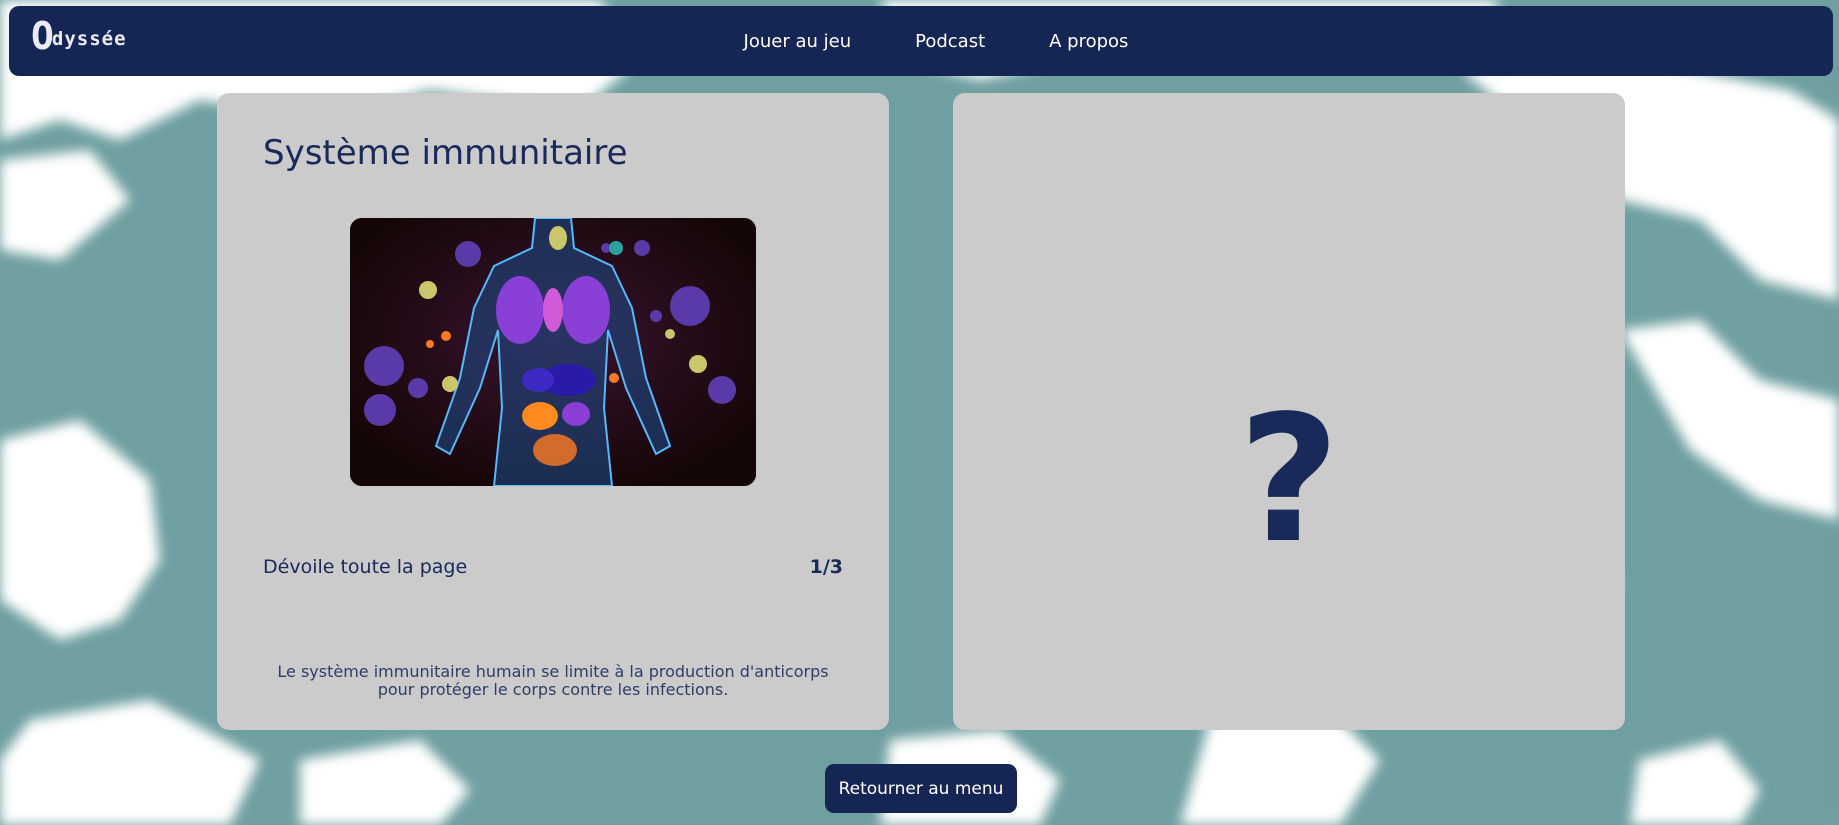  I want to click on question-mark-icon: ?, so click(1289, 480).